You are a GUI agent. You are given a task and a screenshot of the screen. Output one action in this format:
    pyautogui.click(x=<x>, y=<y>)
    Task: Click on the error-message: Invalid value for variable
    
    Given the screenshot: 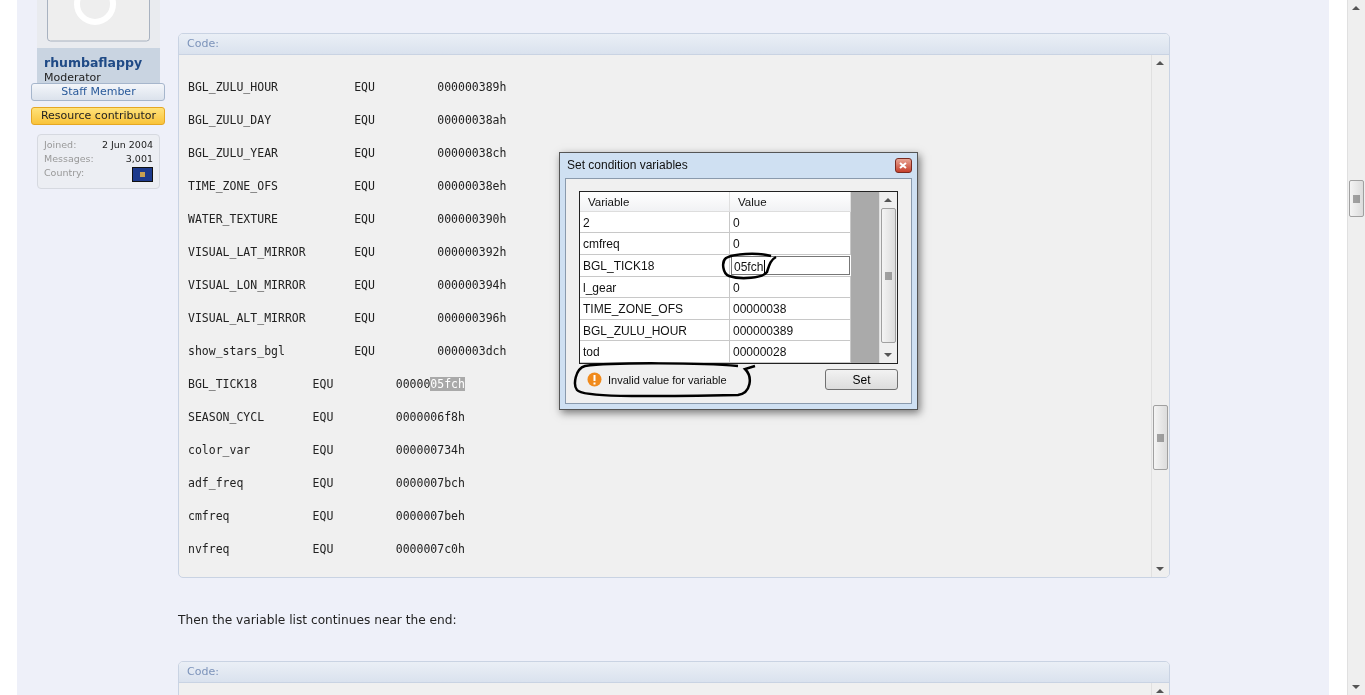 What is the action you would take?
    pyautogui.click(x=667, y=379)
    